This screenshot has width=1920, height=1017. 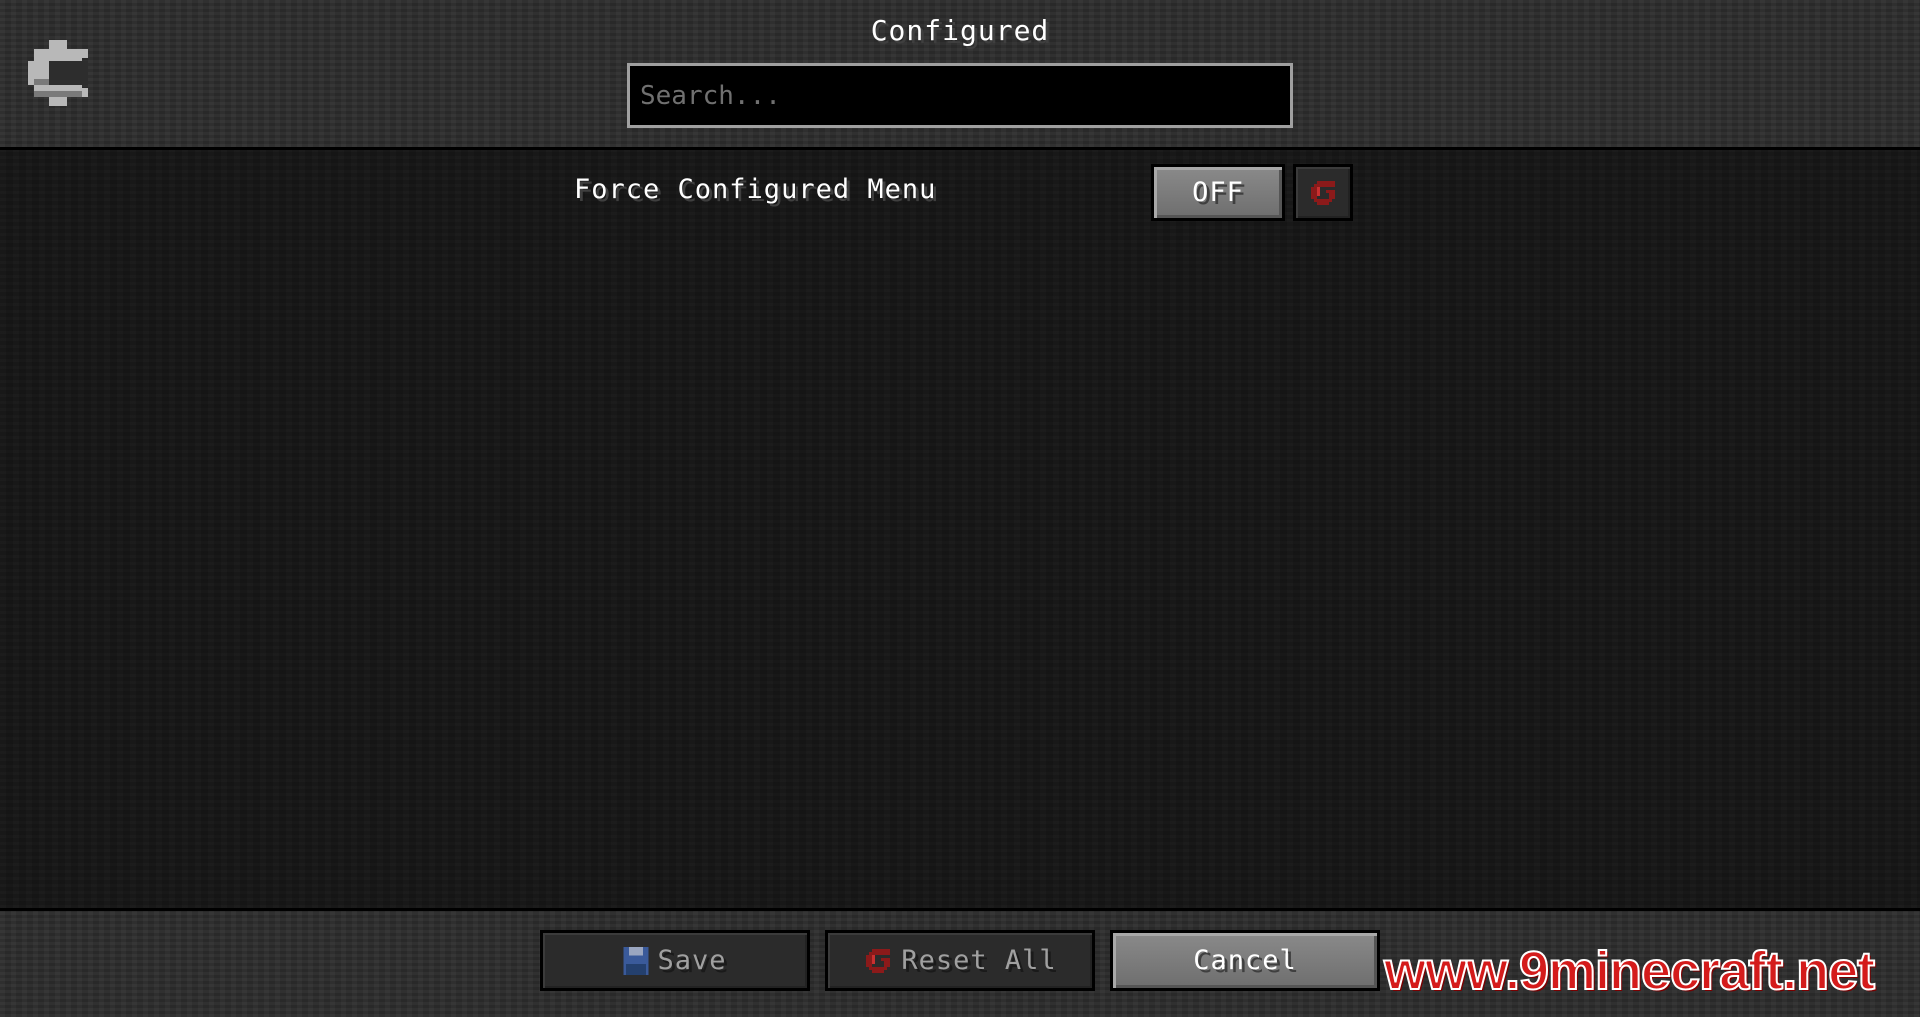 What do you see at coordinates (960, 95) in the screenshot?
I see `search-input` at bounding box center [960, 95].